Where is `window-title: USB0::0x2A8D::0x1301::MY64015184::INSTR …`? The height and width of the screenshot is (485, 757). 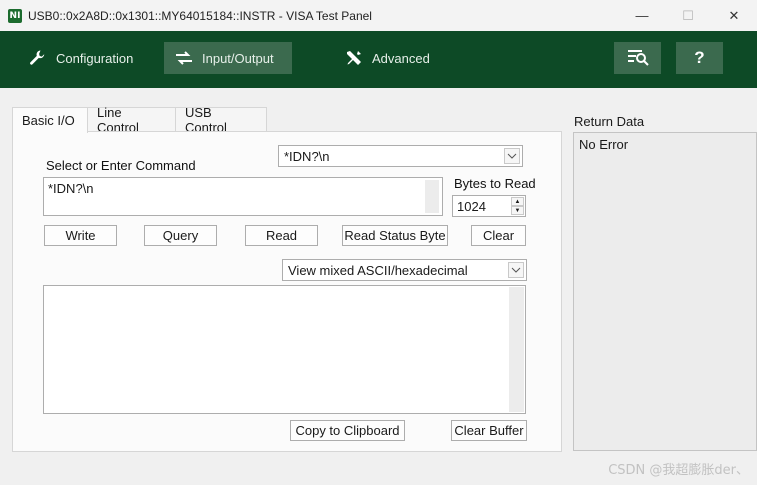 window-title: USB0::0x2A8D::0x1301::MY64015184::INSTR … is located at coordinates (200, 15).